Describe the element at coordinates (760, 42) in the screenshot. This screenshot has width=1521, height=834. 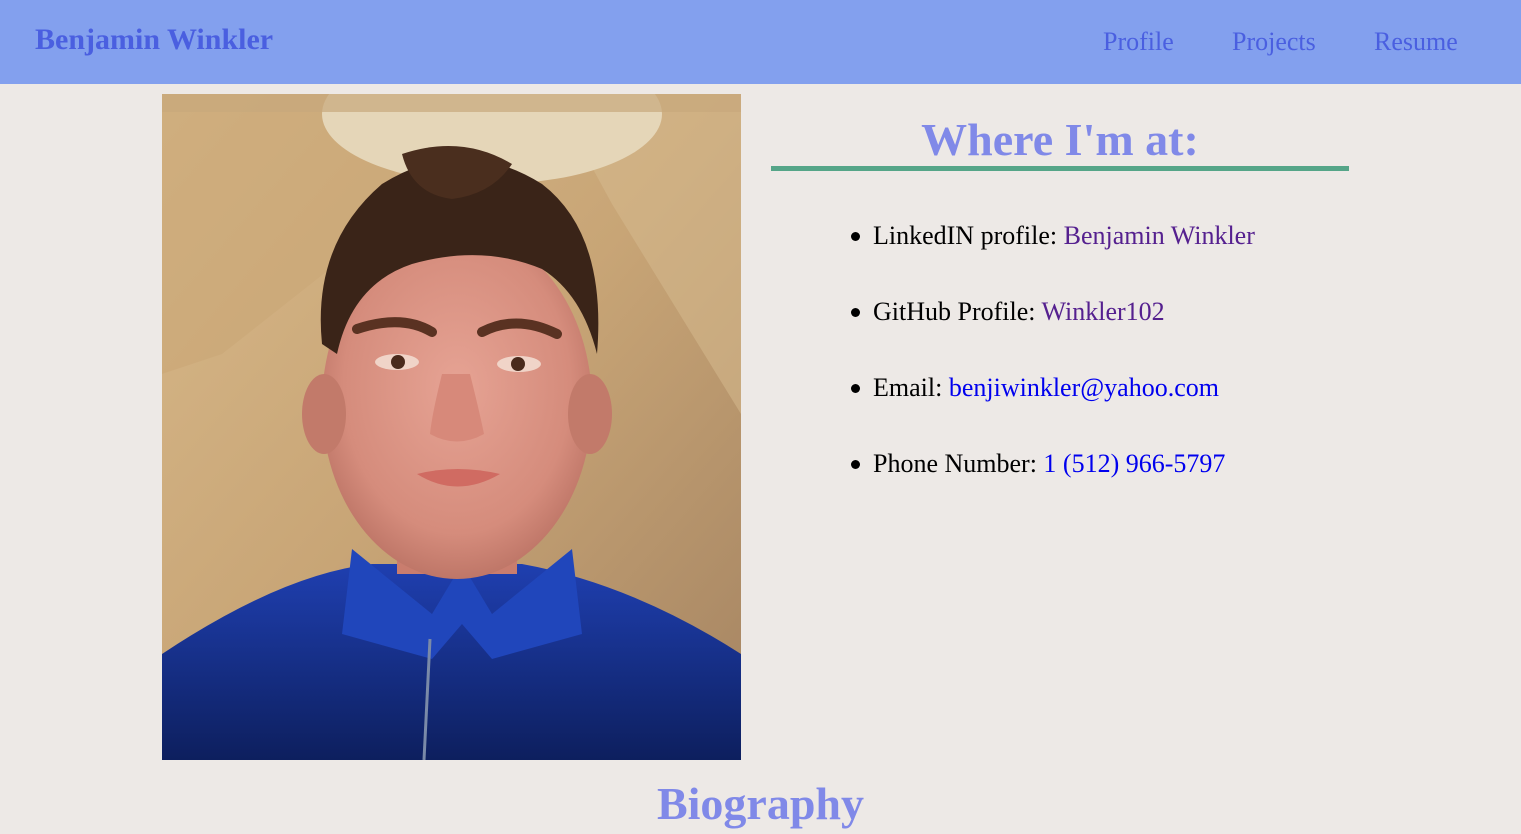
I see `navbar: Benjamin Winkler Profile Projects Resume` at that location.